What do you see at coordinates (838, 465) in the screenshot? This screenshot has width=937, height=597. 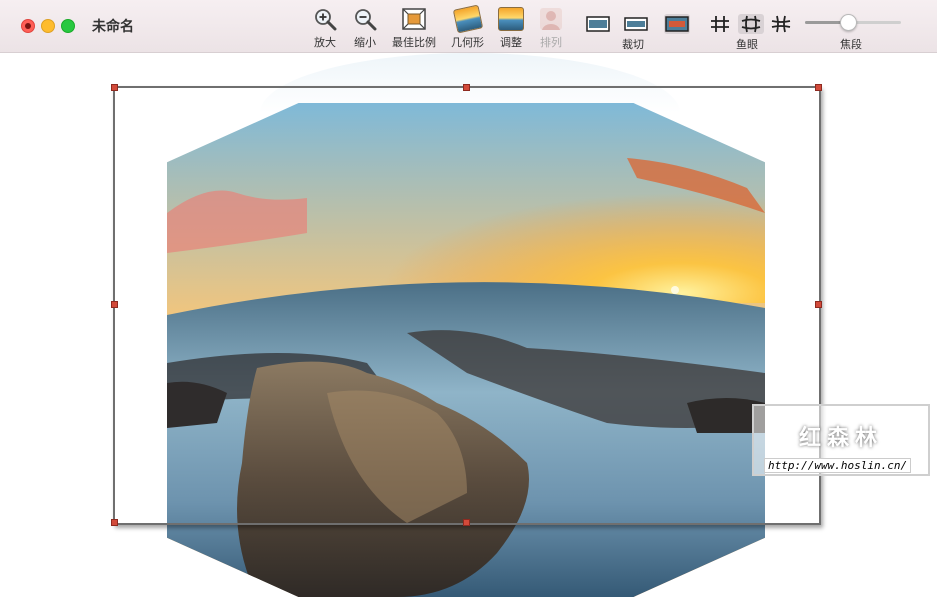 I see `watermark-url: http://www.hoslin.cn/` at bounding box center [838, 465].